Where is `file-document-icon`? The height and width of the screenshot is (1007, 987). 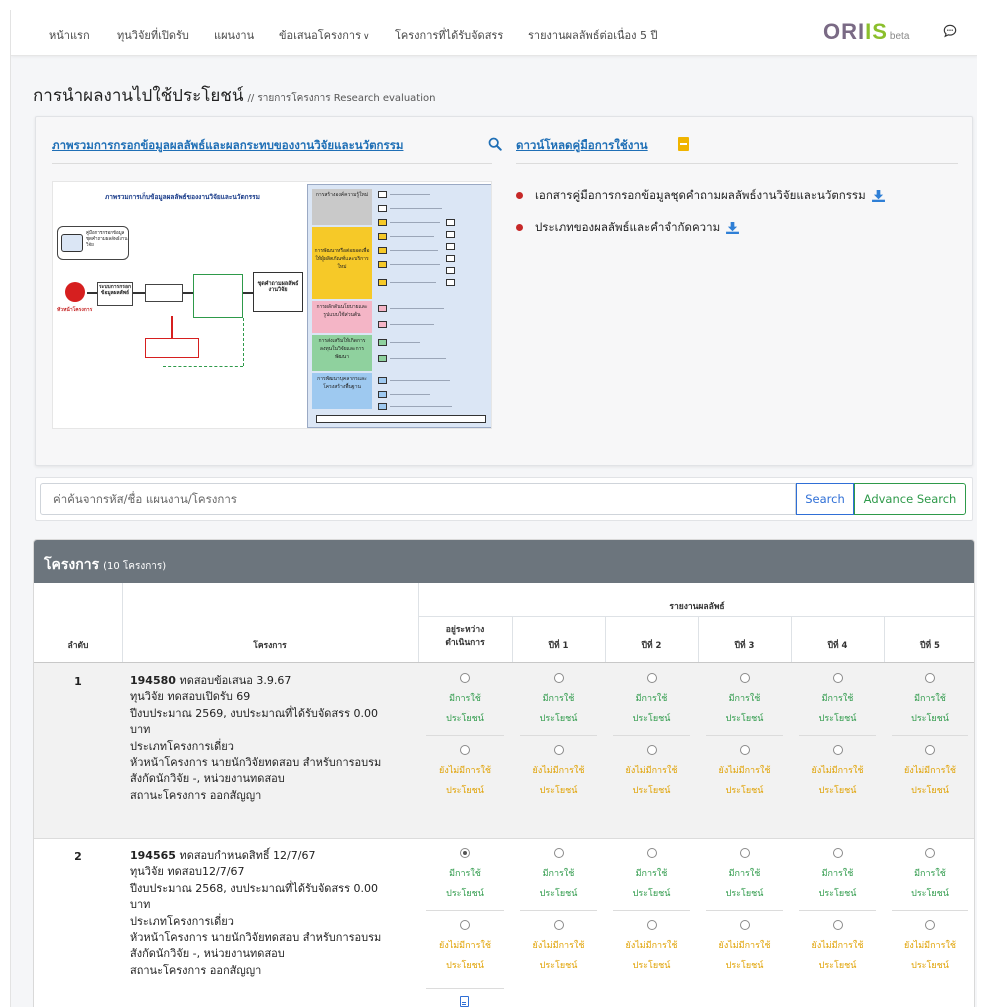
file-document-icon is located at coordinates (464, 1001).